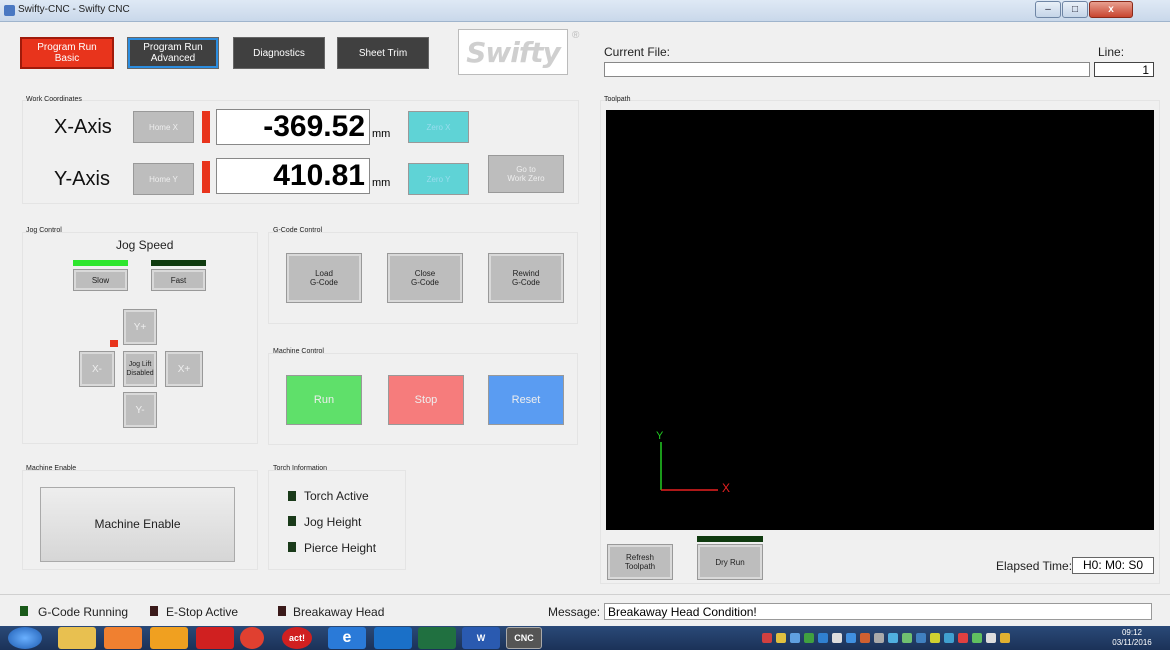  I want to click on x-axis-readout: -369.52, so click(293, 127).